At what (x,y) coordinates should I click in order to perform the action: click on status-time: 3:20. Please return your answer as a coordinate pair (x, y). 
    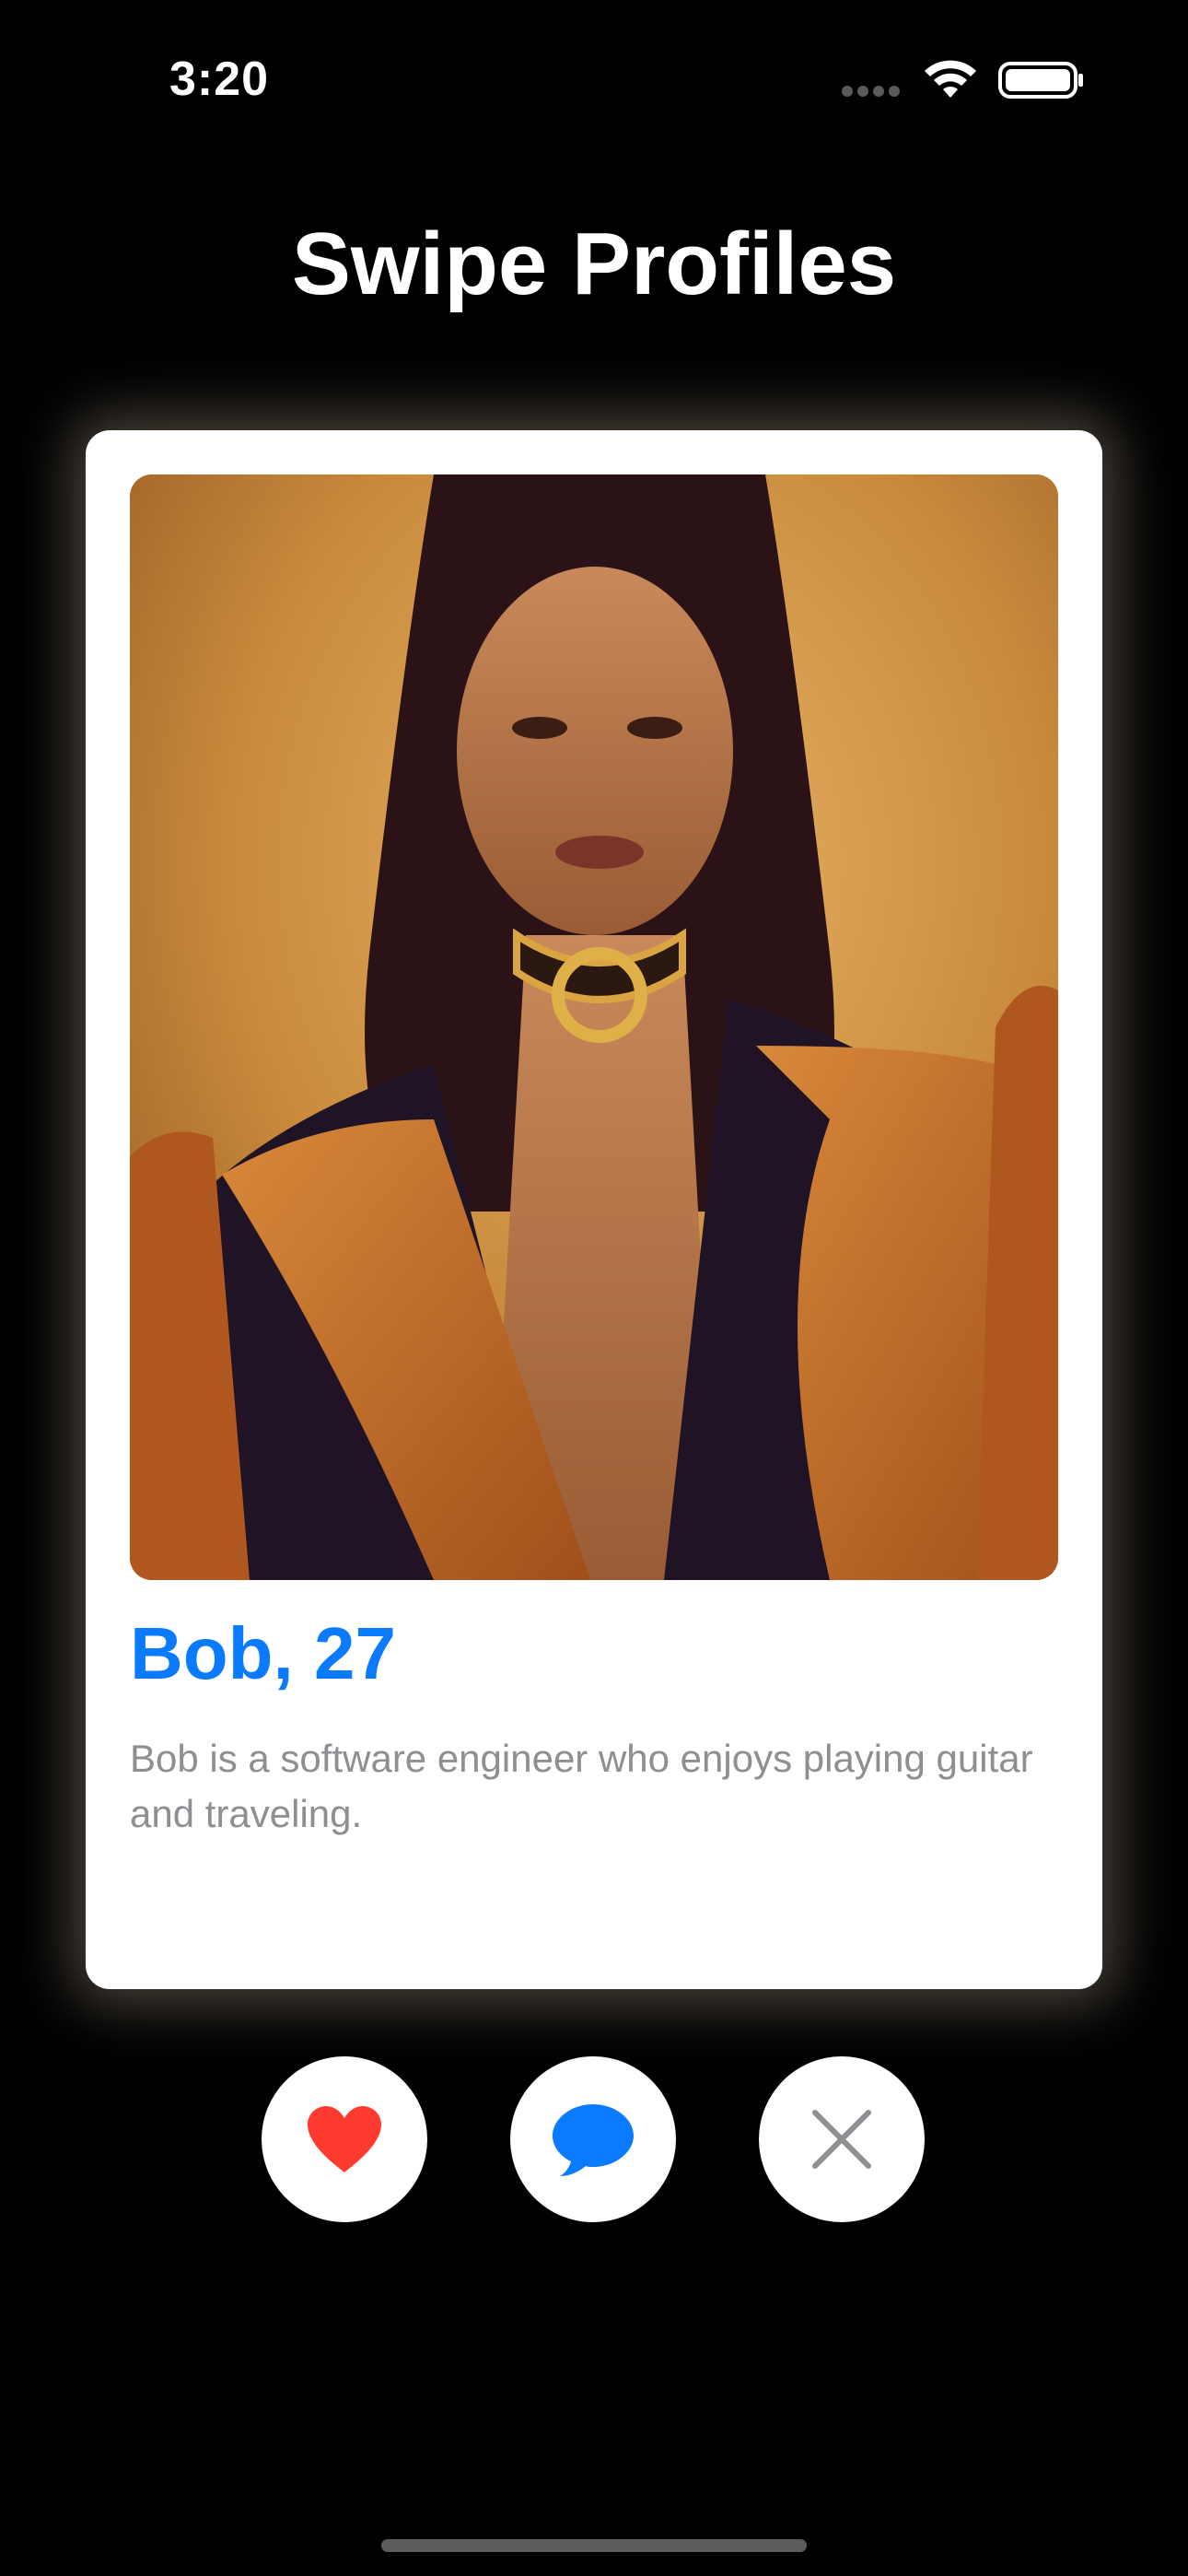
    Looking at the image, I should click on (219, 79).